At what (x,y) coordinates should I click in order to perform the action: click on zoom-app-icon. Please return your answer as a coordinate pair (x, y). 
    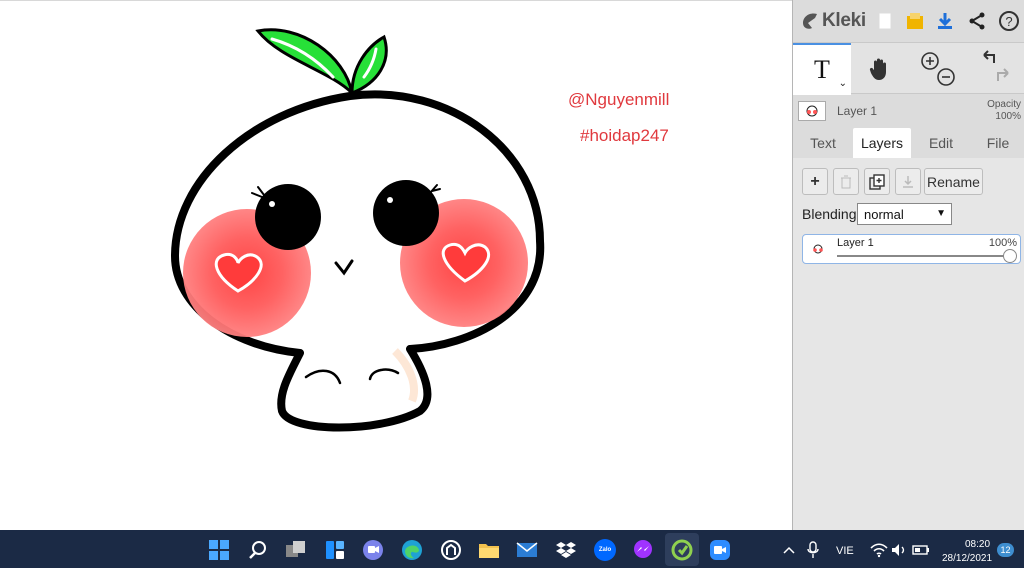
    Looking at the image, I should click on (720, 550).